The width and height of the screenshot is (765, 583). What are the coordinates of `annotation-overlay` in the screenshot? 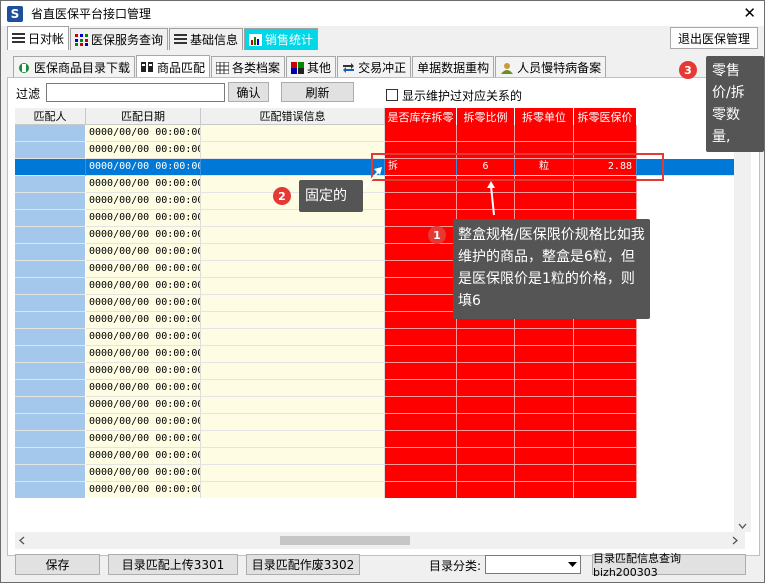 It's located at (526, 147).